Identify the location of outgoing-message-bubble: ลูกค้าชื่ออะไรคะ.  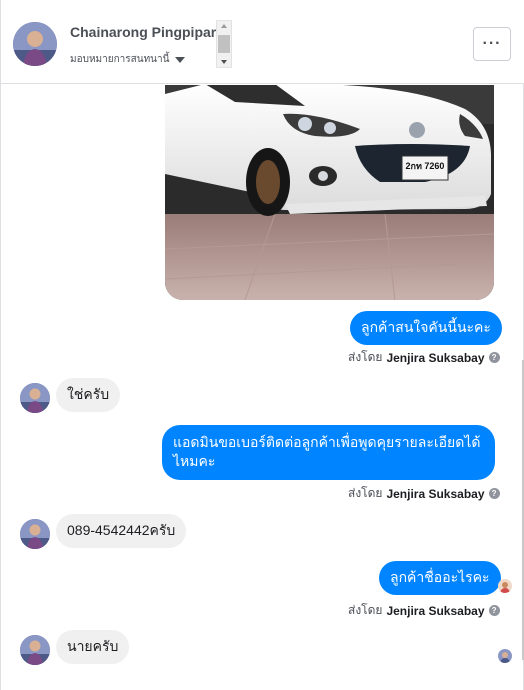
(440, 578).